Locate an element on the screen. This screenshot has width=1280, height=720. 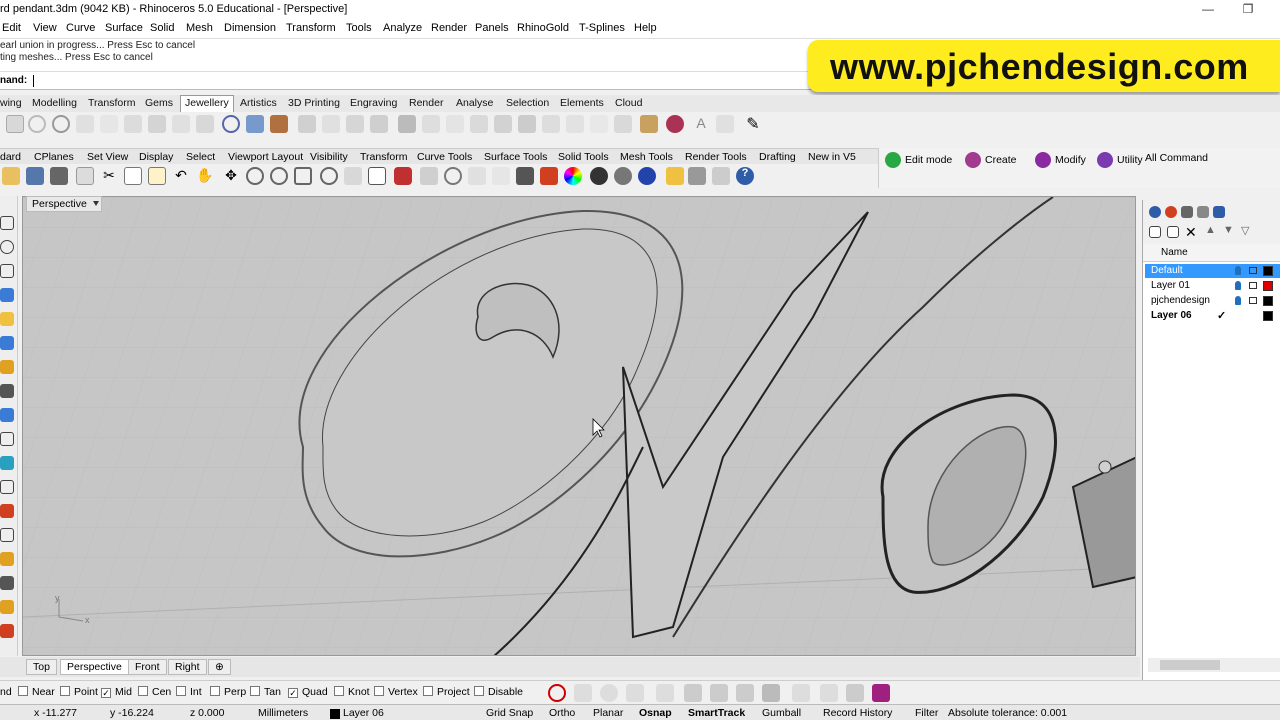
filter-icon: ▽ is located at coordinates (1250, 233).